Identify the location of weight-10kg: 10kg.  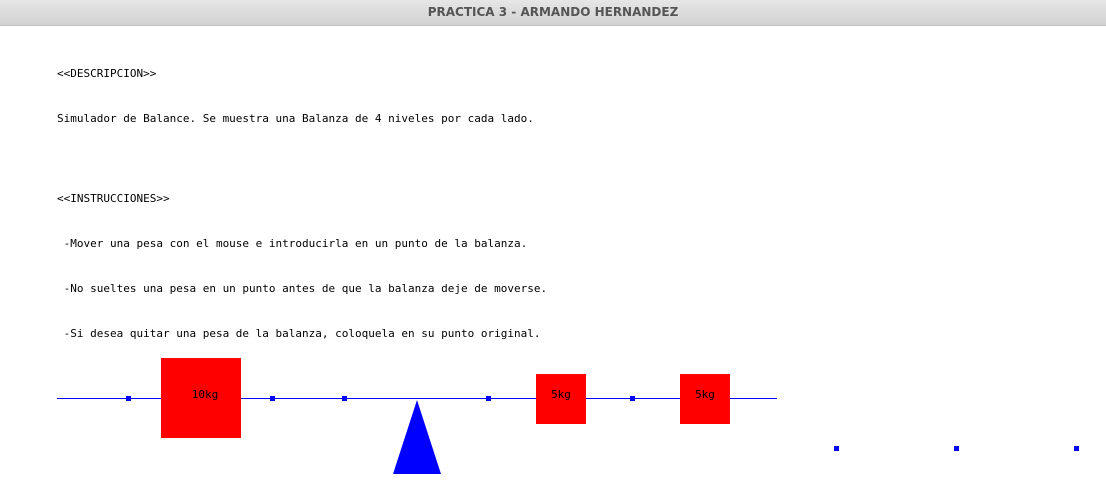
(201, 398).